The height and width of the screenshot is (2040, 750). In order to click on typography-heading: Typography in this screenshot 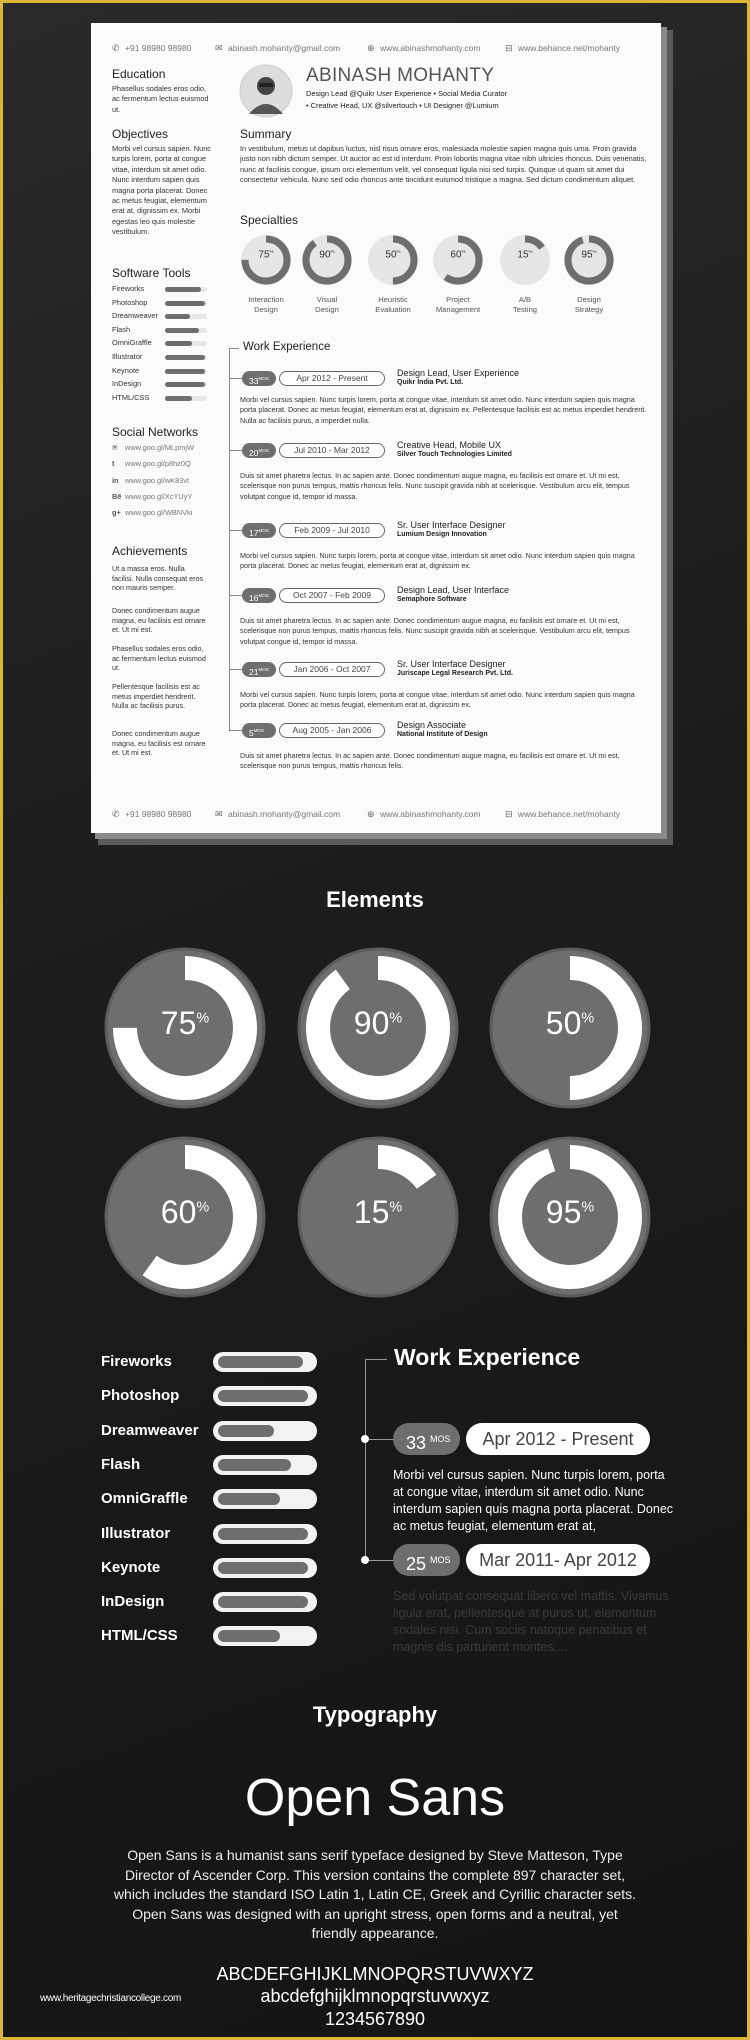, I will do `click(375, 1714)`.